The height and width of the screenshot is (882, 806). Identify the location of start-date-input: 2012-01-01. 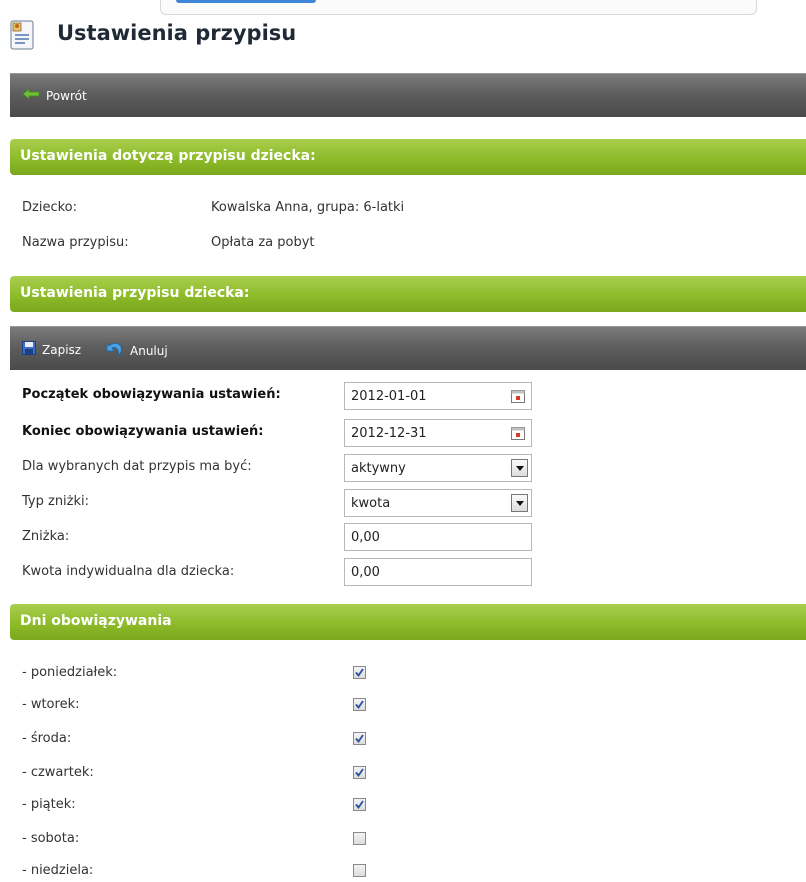
(438, 396).